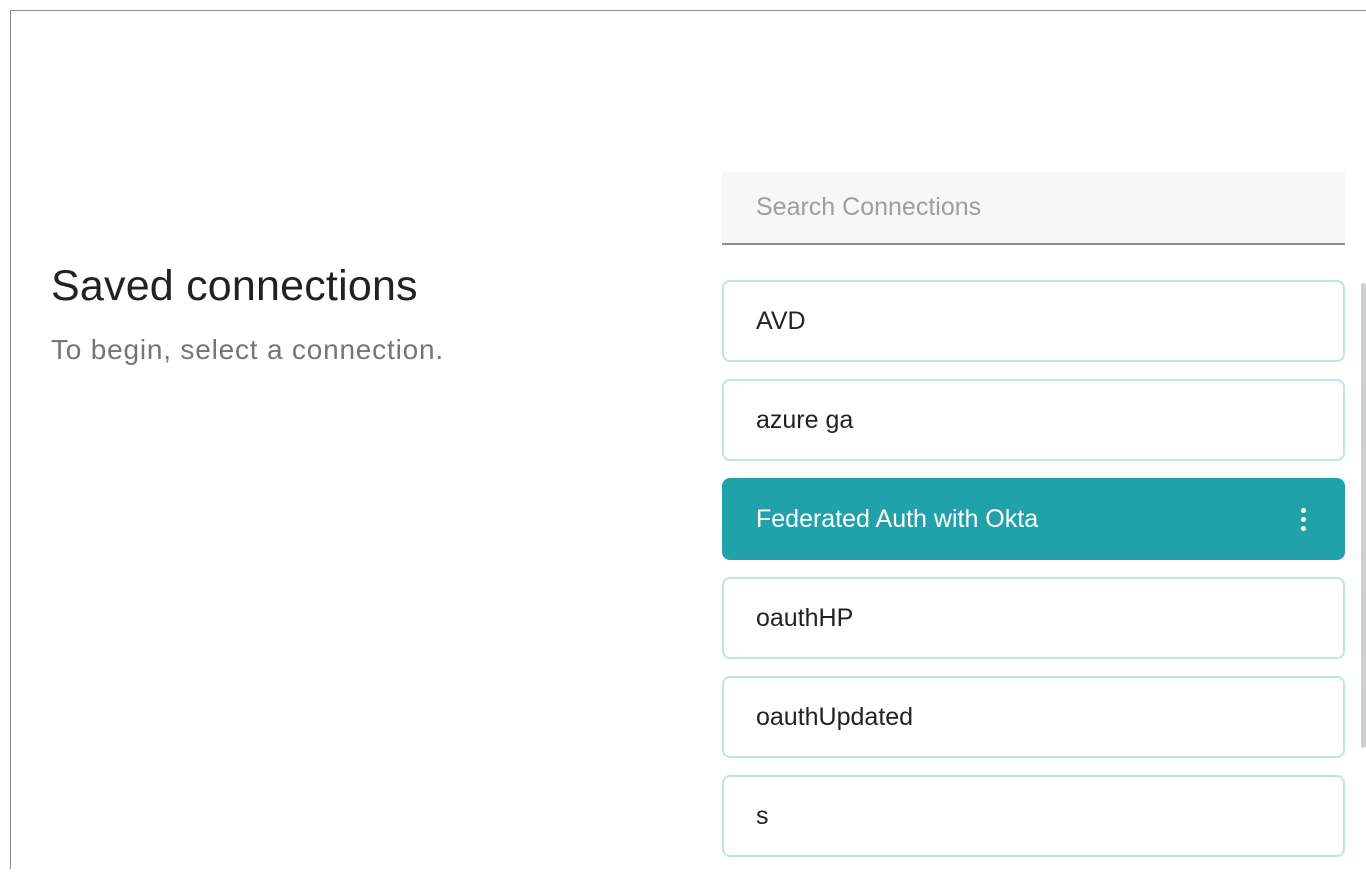 This screenshot has height=874, width=1366. What do you see at coordinates (781, 321) in the screenshot?
I see `connection-label: AVD` at bounding box center [781, 321].